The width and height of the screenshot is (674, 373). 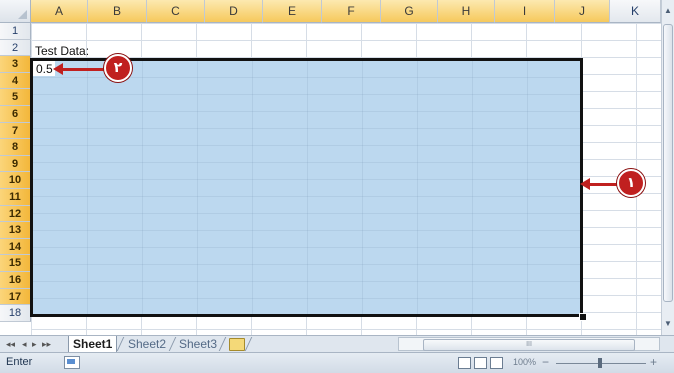 I want to click on select-all-button, so click(x=15, y=11).